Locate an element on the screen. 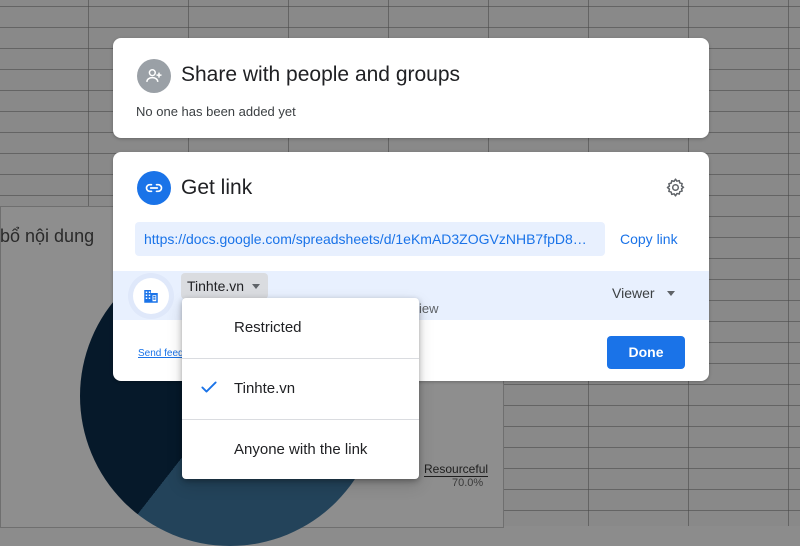  chart-title: bổ nội dung is located at coordinates (47, 236).